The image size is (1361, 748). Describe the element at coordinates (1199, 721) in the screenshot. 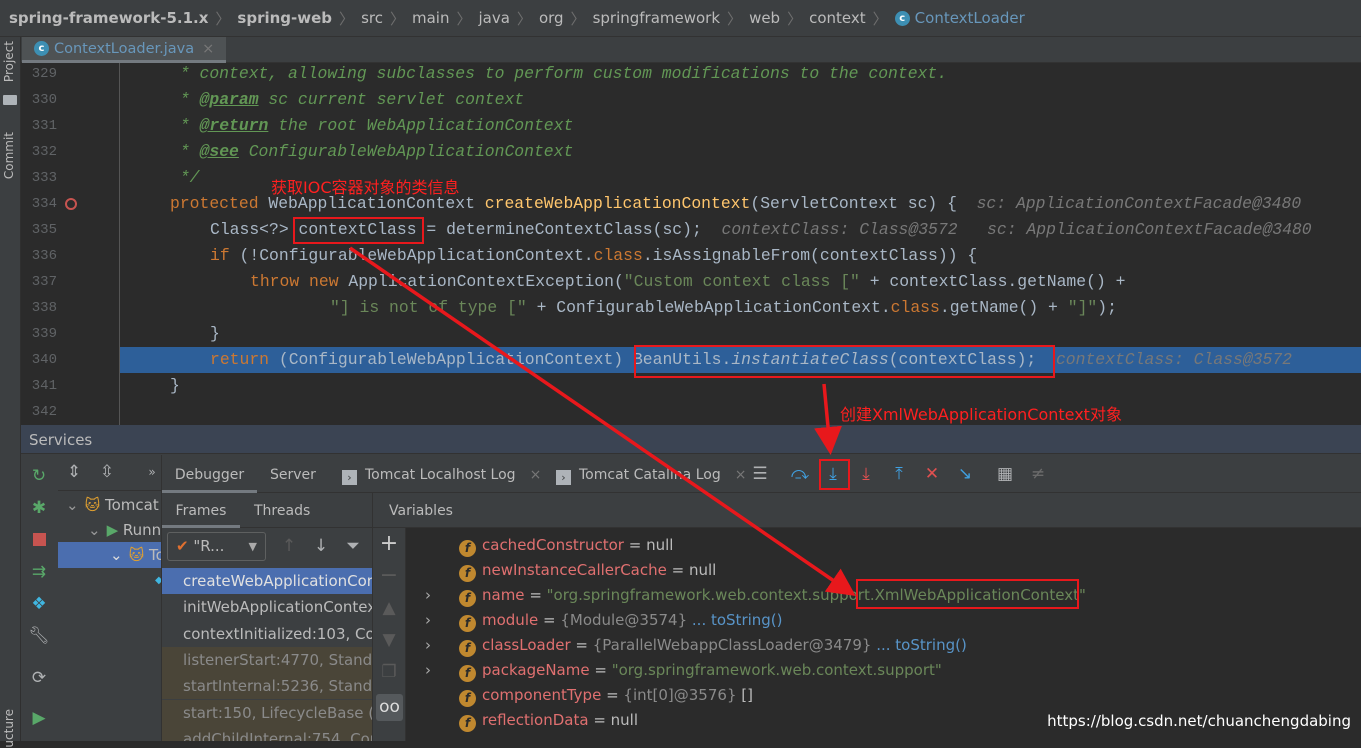

I see `watermark: https://blog.csdn.net/chuanchengdabing` at that location.